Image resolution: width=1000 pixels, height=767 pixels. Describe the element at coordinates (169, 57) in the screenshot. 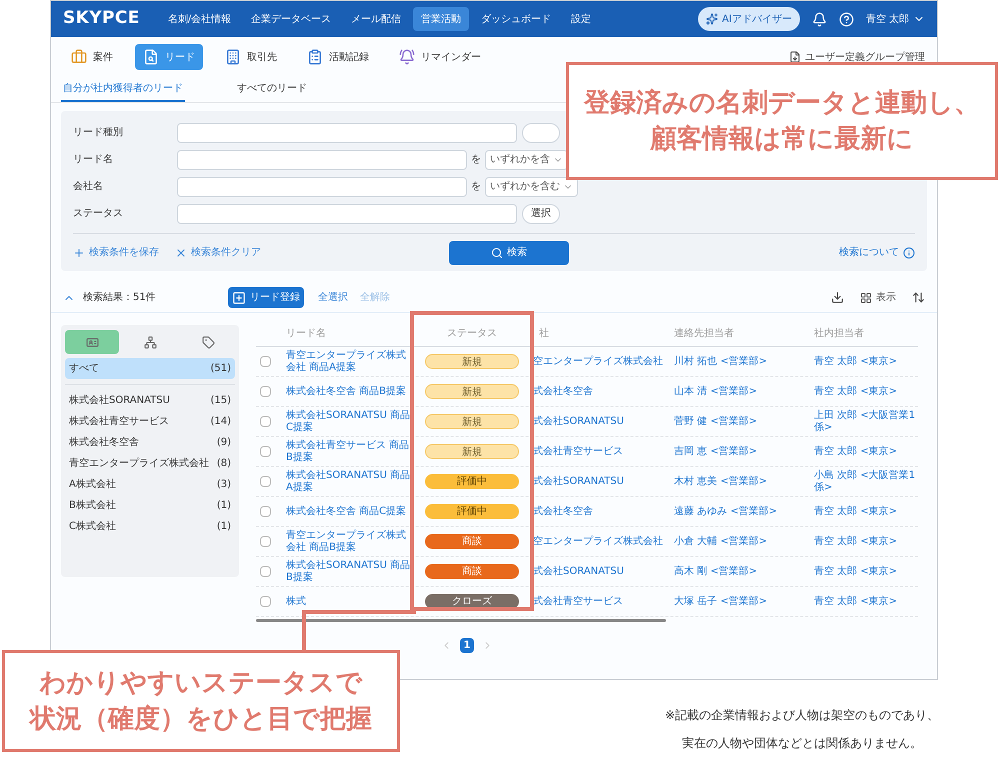

I see `module-tab: リード` at that location.